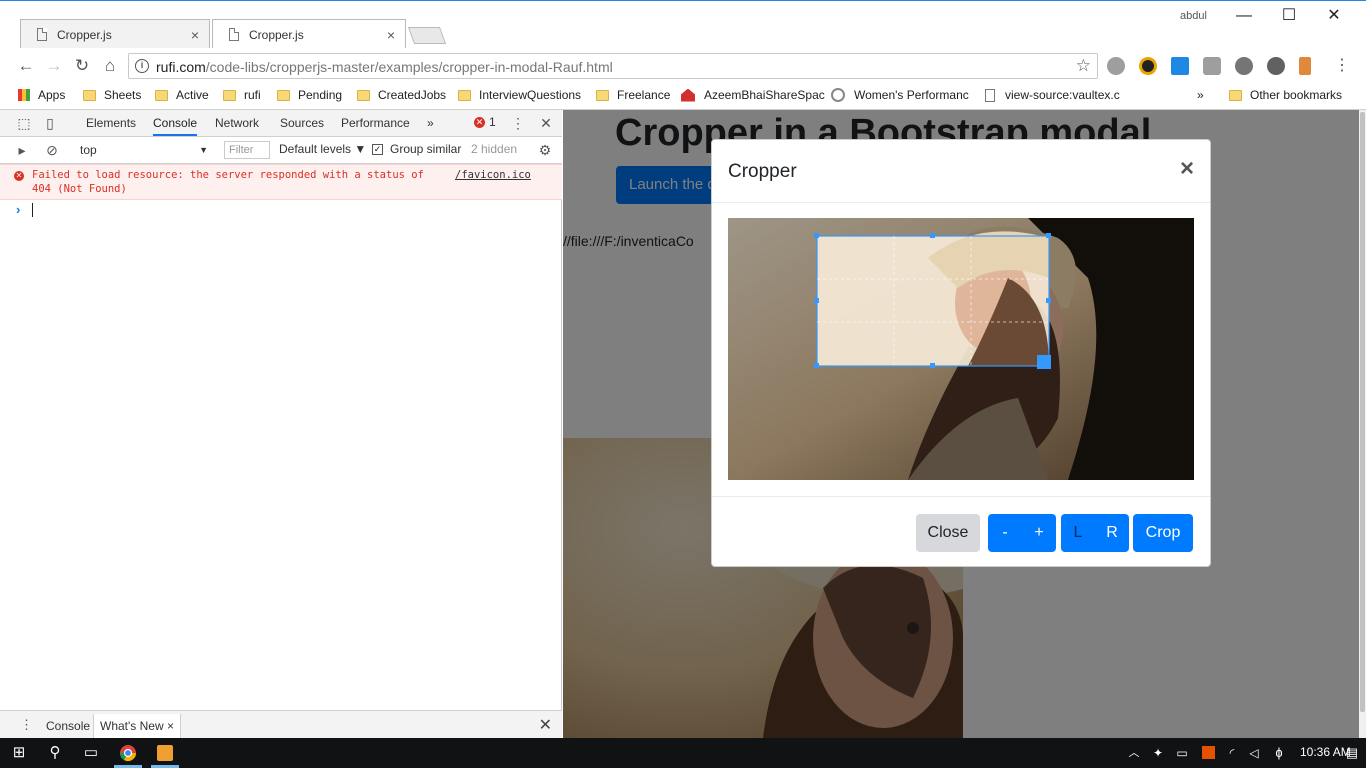  What do you see at coordinates (128, 753) in the screenshot?
I see `chrome-taskbar-icon` at bounding box center [128, 753].